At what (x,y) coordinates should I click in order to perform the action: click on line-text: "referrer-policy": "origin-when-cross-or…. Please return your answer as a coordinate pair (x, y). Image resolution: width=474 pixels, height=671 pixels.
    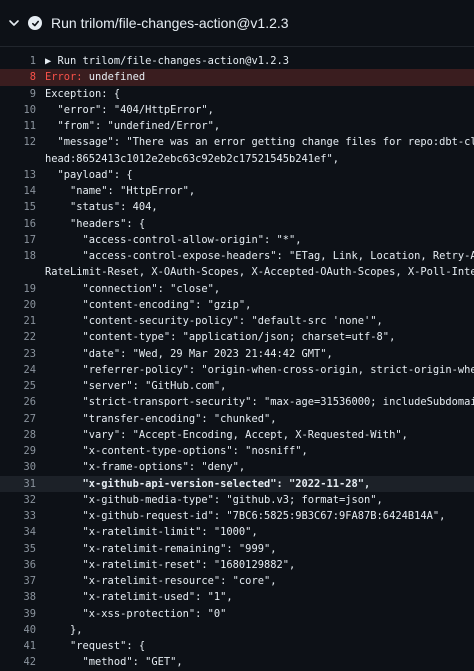
    Looking at the image, I should click on (278, 369).